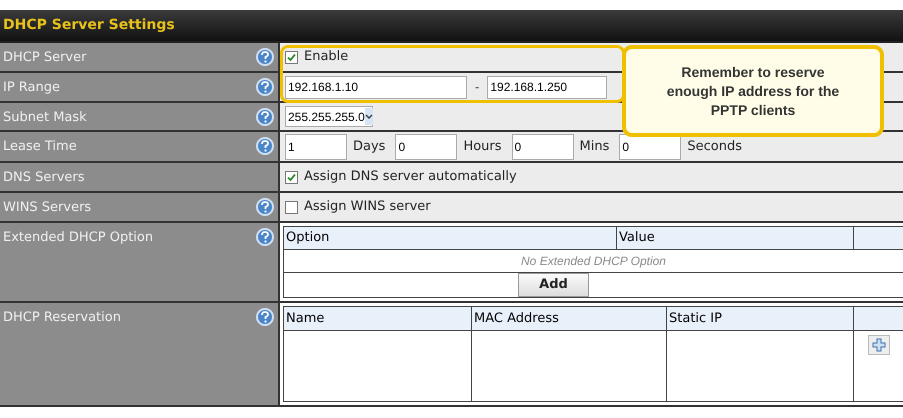  I want to click on column-header: Option, so click(450, 238).